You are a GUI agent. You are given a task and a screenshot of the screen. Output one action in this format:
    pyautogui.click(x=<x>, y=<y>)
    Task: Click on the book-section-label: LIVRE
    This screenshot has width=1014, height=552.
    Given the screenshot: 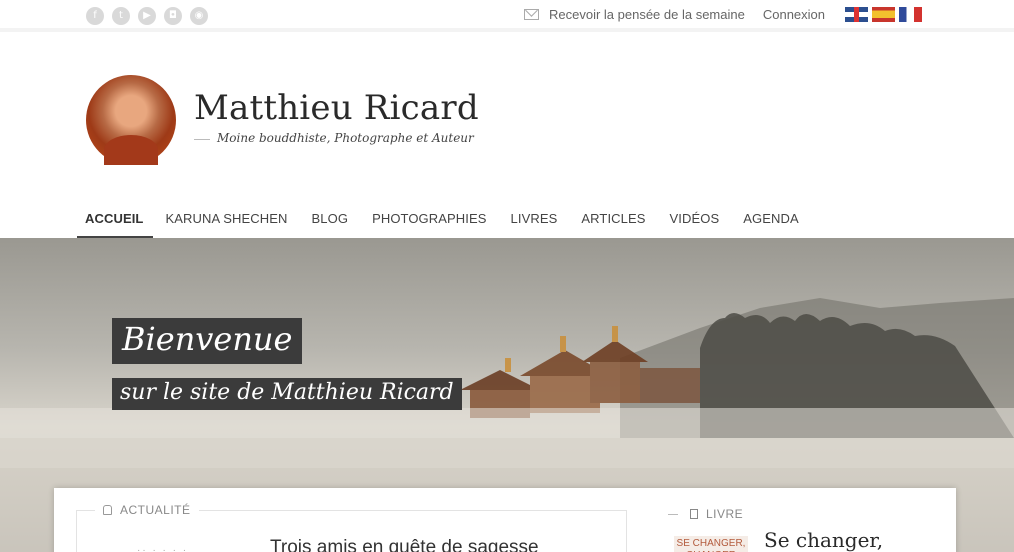 What is the action you would take?
    pyautogui.click(x=706, y=514)
    